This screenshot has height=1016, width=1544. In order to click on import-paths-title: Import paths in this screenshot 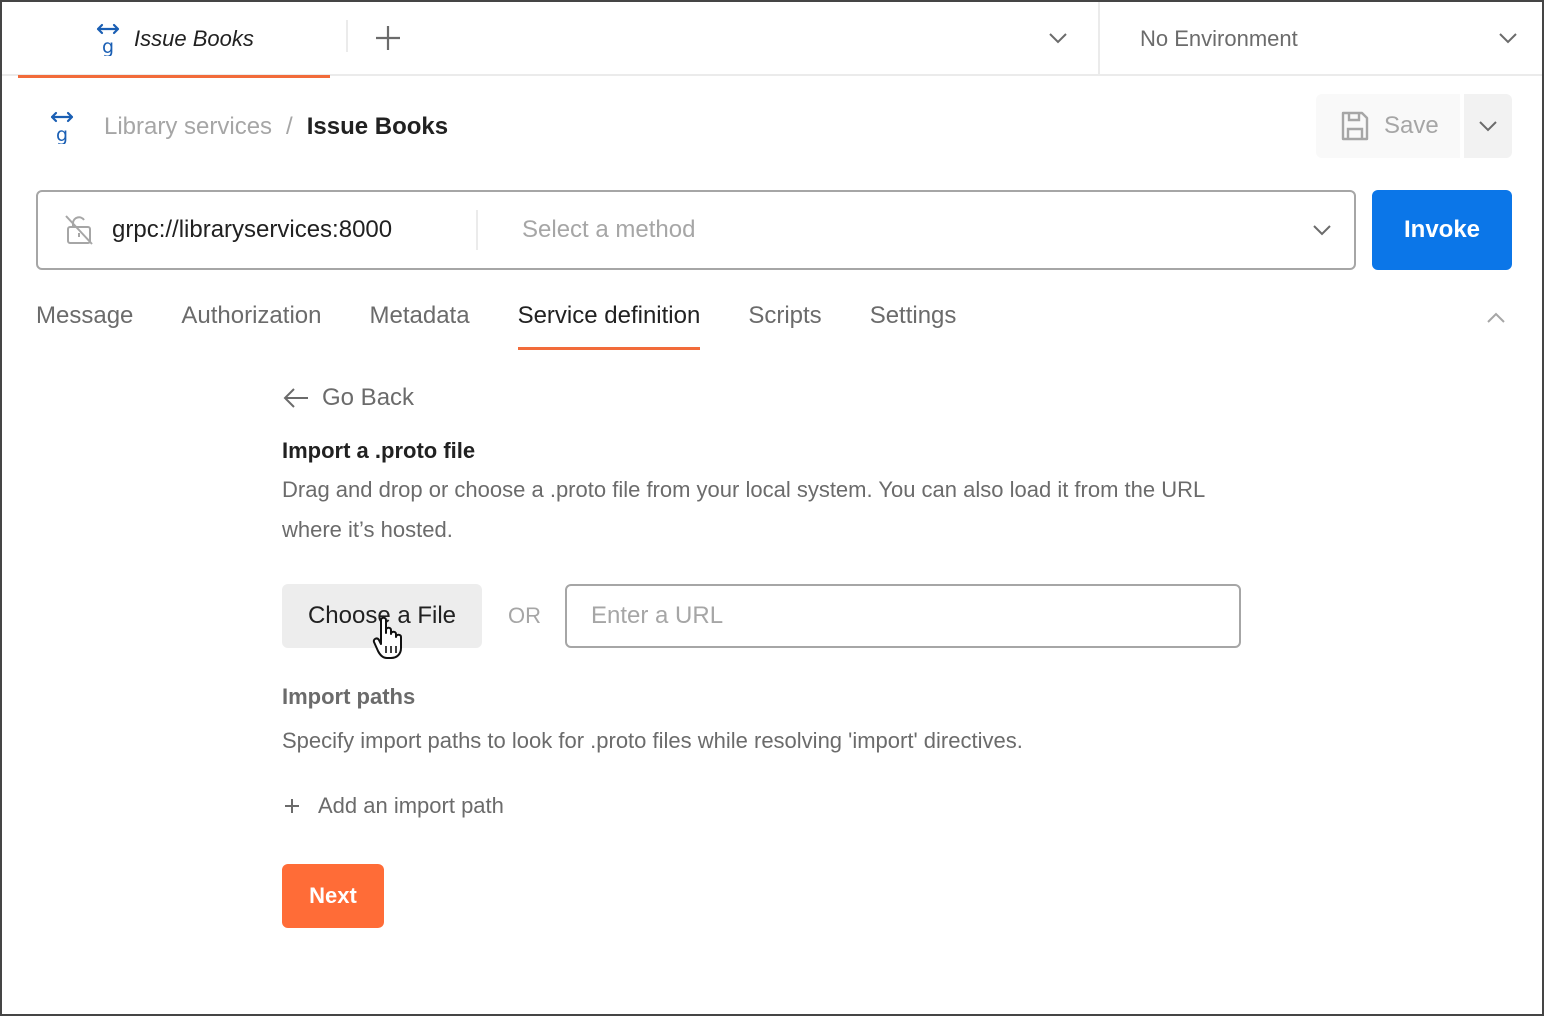, I will do `click(349, 696)`.